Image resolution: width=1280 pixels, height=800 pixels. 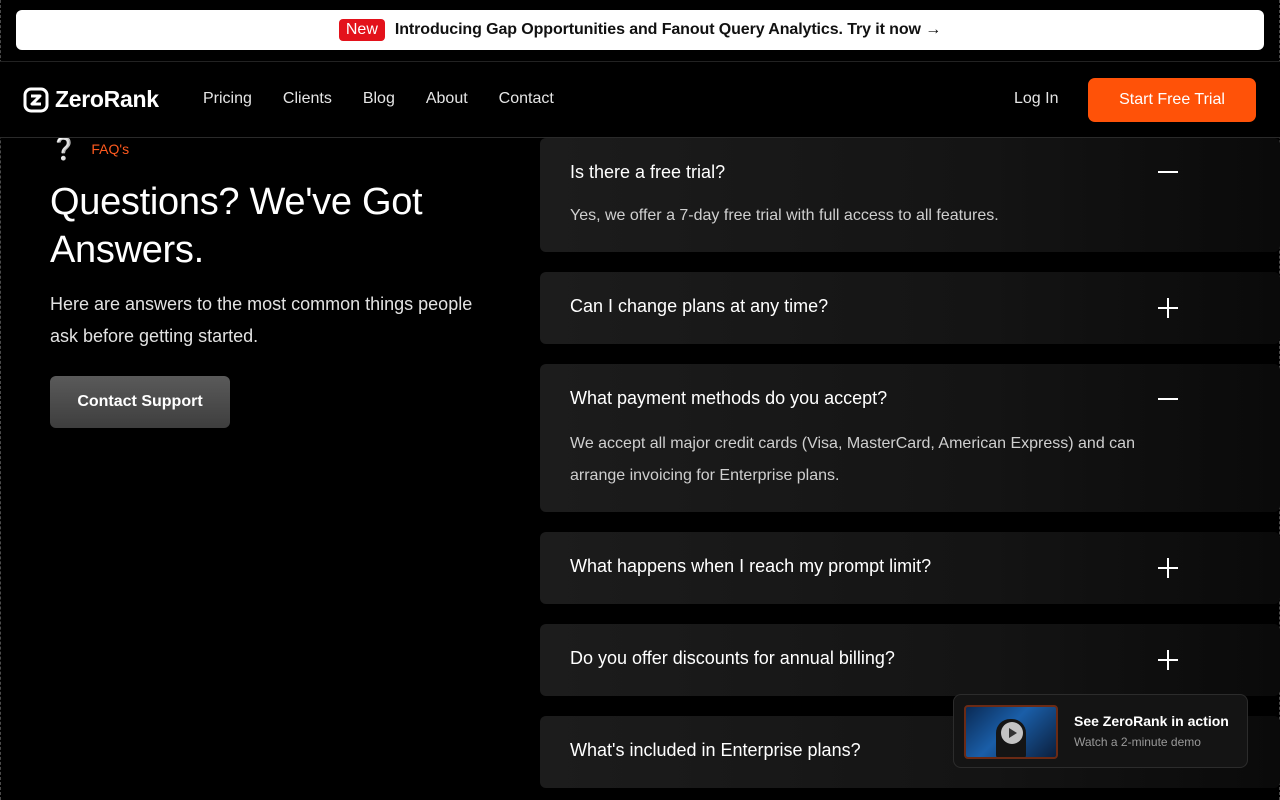 I want to click on play-icon, so click(x=1012, y=733).